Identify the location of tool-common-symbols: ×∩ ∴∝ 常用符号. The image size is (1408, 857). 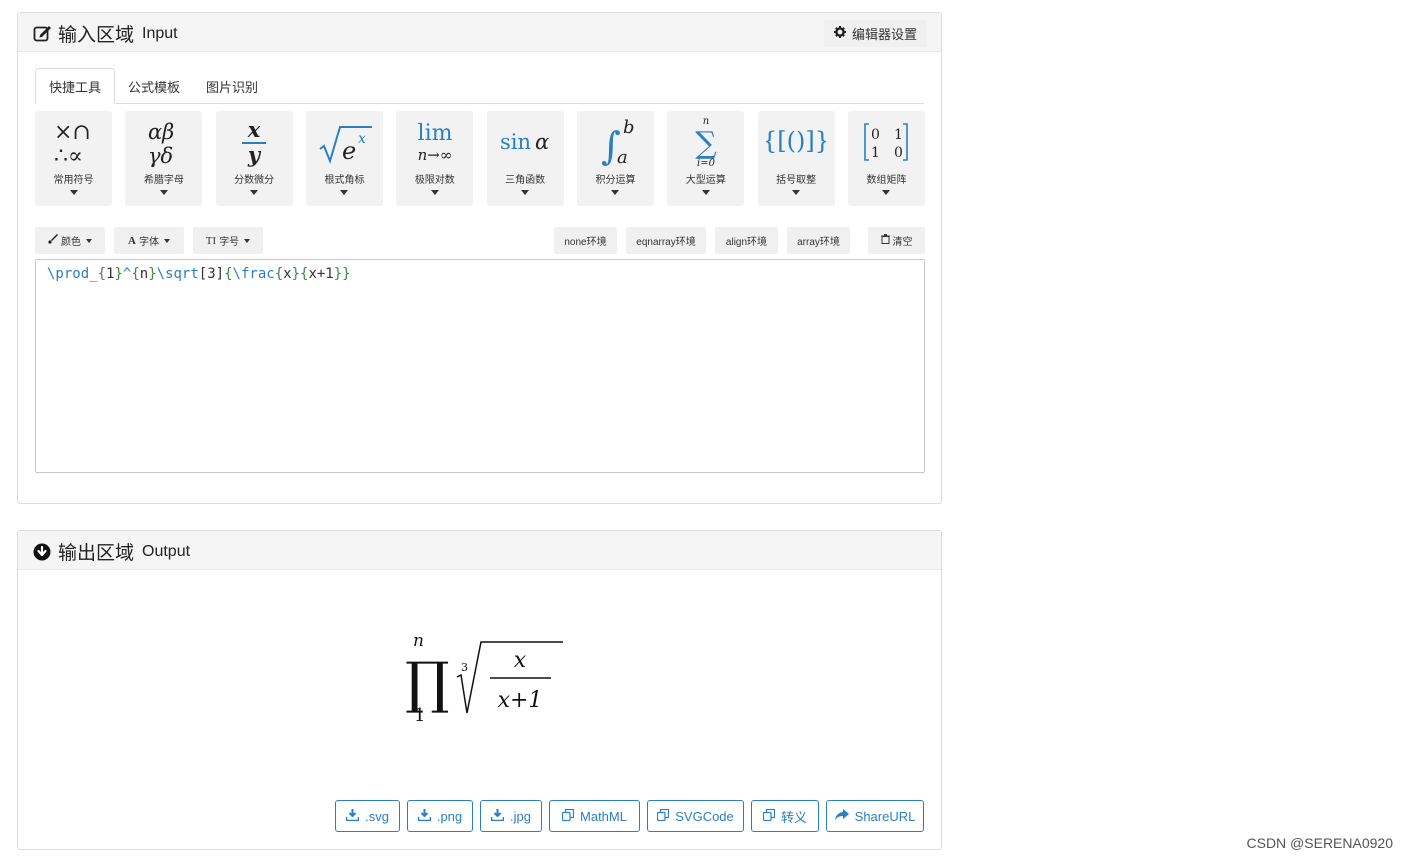
(73, 158).